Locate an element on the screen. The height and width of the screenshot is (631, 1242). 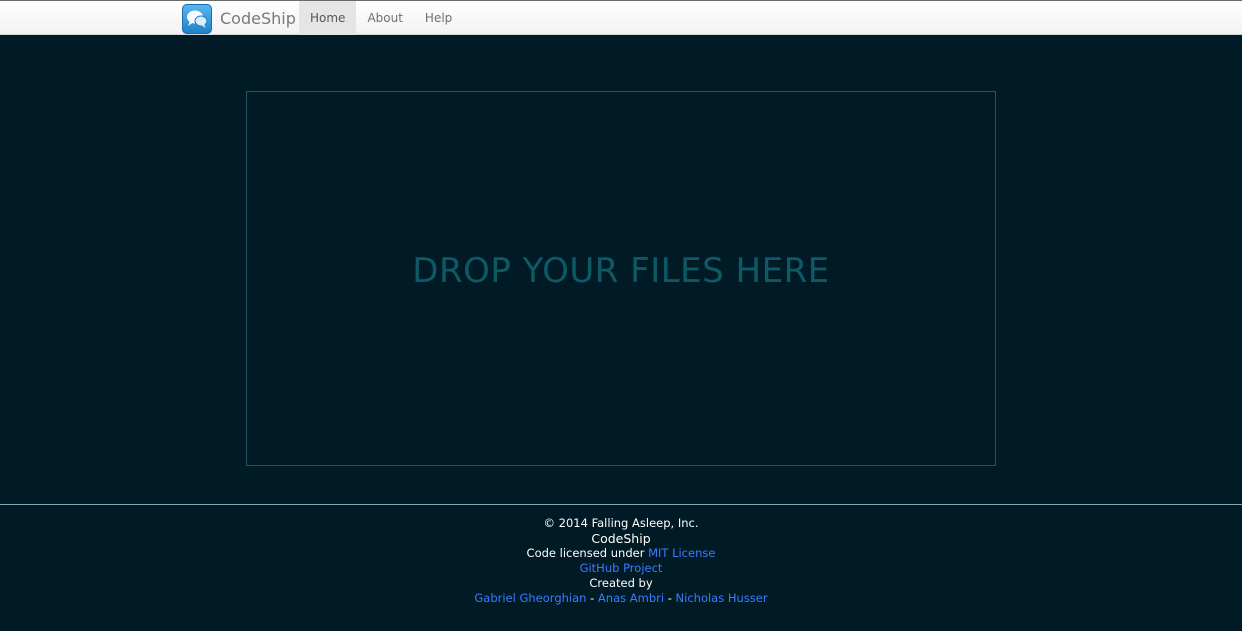
chat-bubbles-icon is located at coordinates (197, 18).